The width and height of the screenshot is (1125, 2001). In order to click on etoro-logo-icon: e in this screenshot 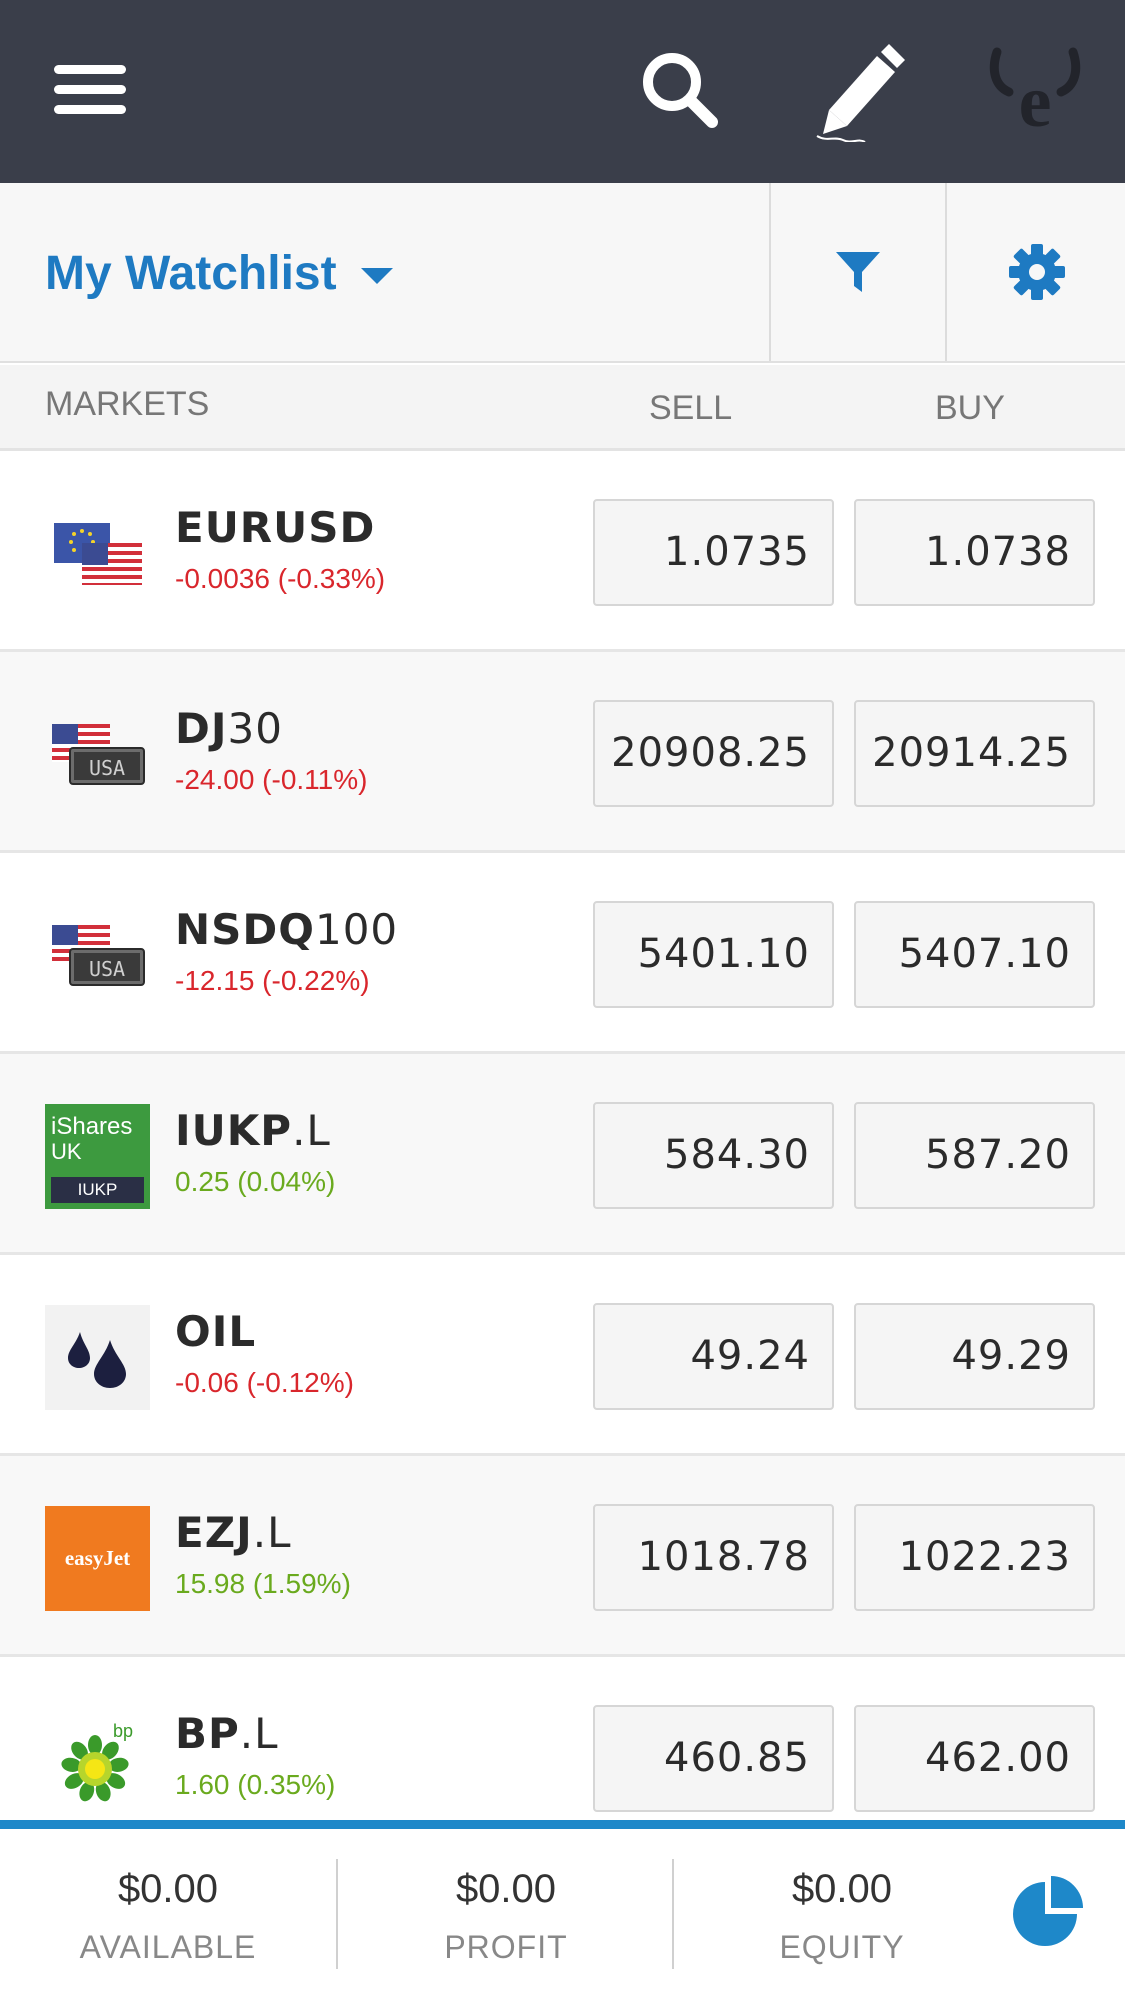, I will do `click(1035, 92)`.